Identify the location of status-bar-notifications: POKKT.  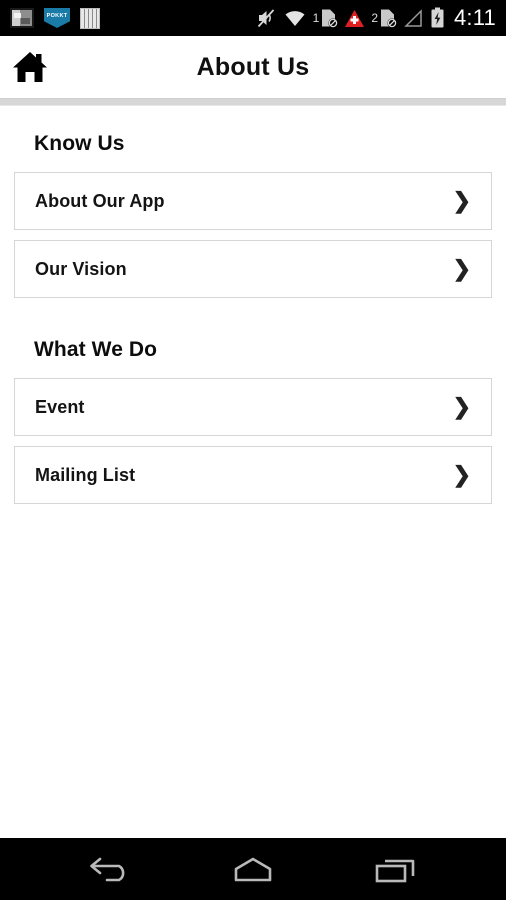
(55, 18).